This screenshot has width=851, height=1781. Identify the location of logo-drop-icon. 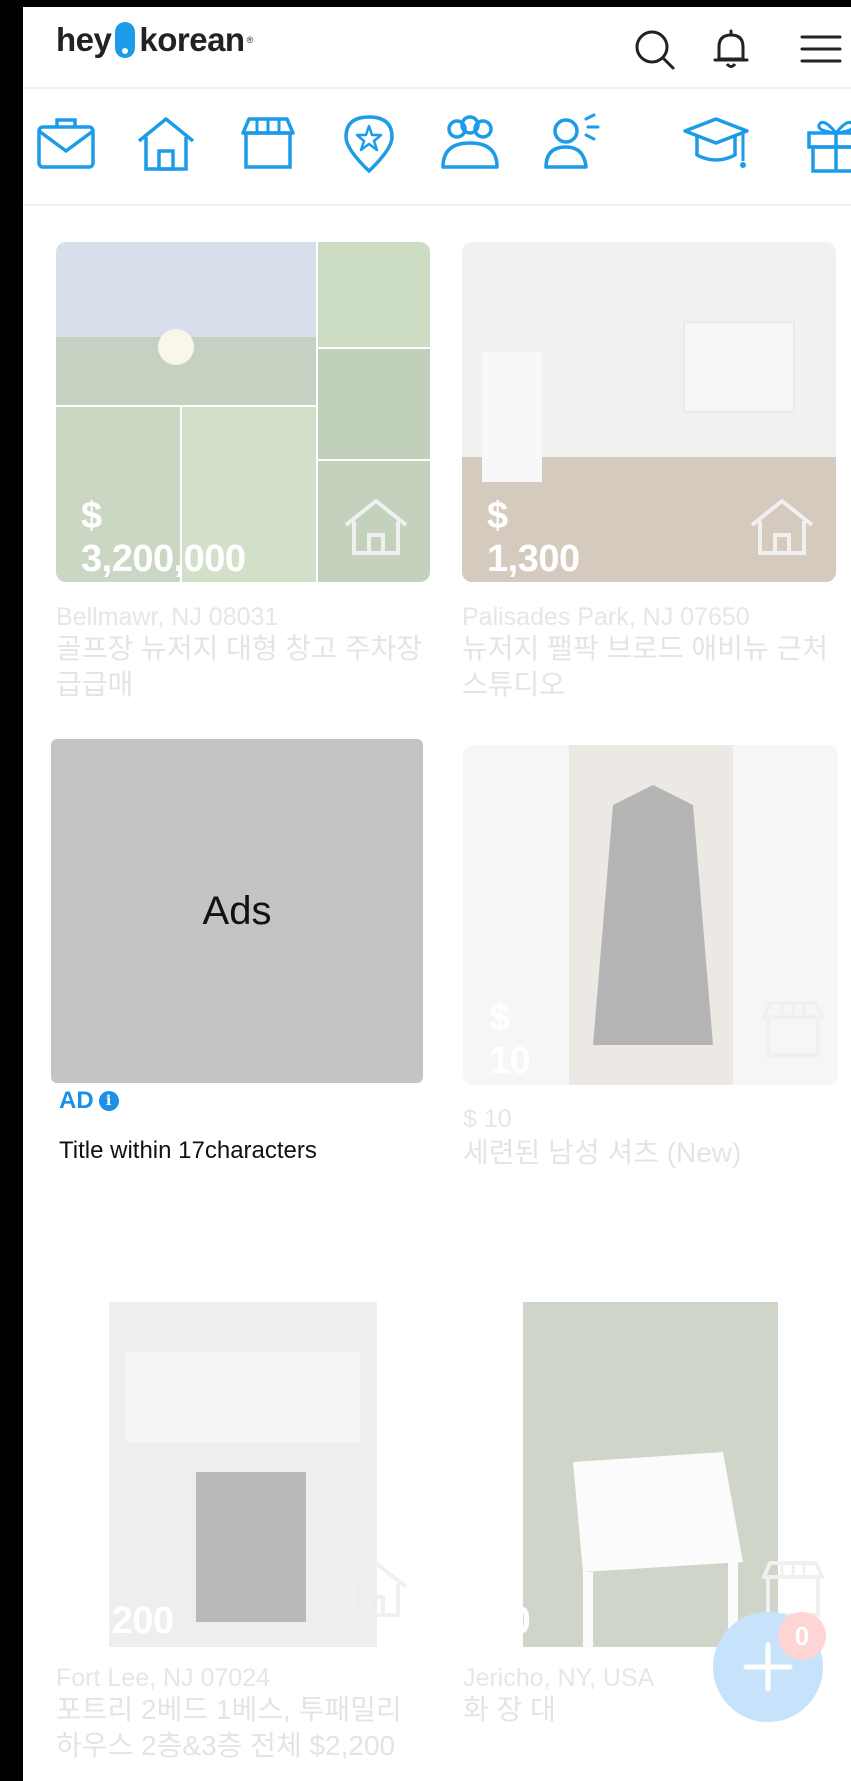
(125, 40).